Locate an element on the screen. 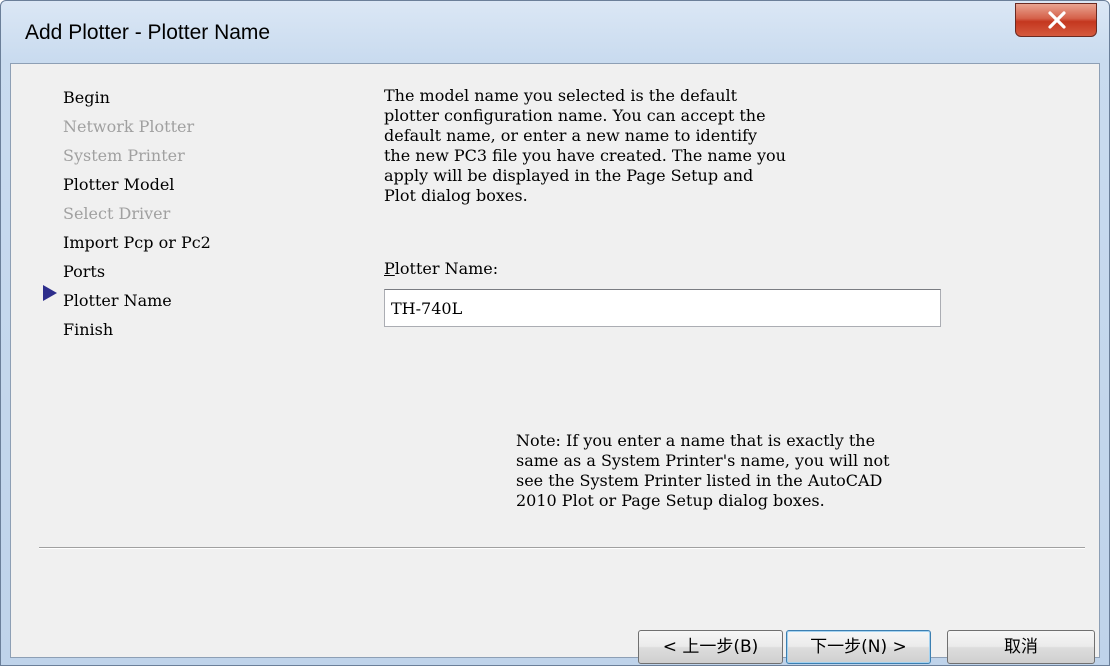  cancel-button: 取消 is located at coordinates (1021, 647).